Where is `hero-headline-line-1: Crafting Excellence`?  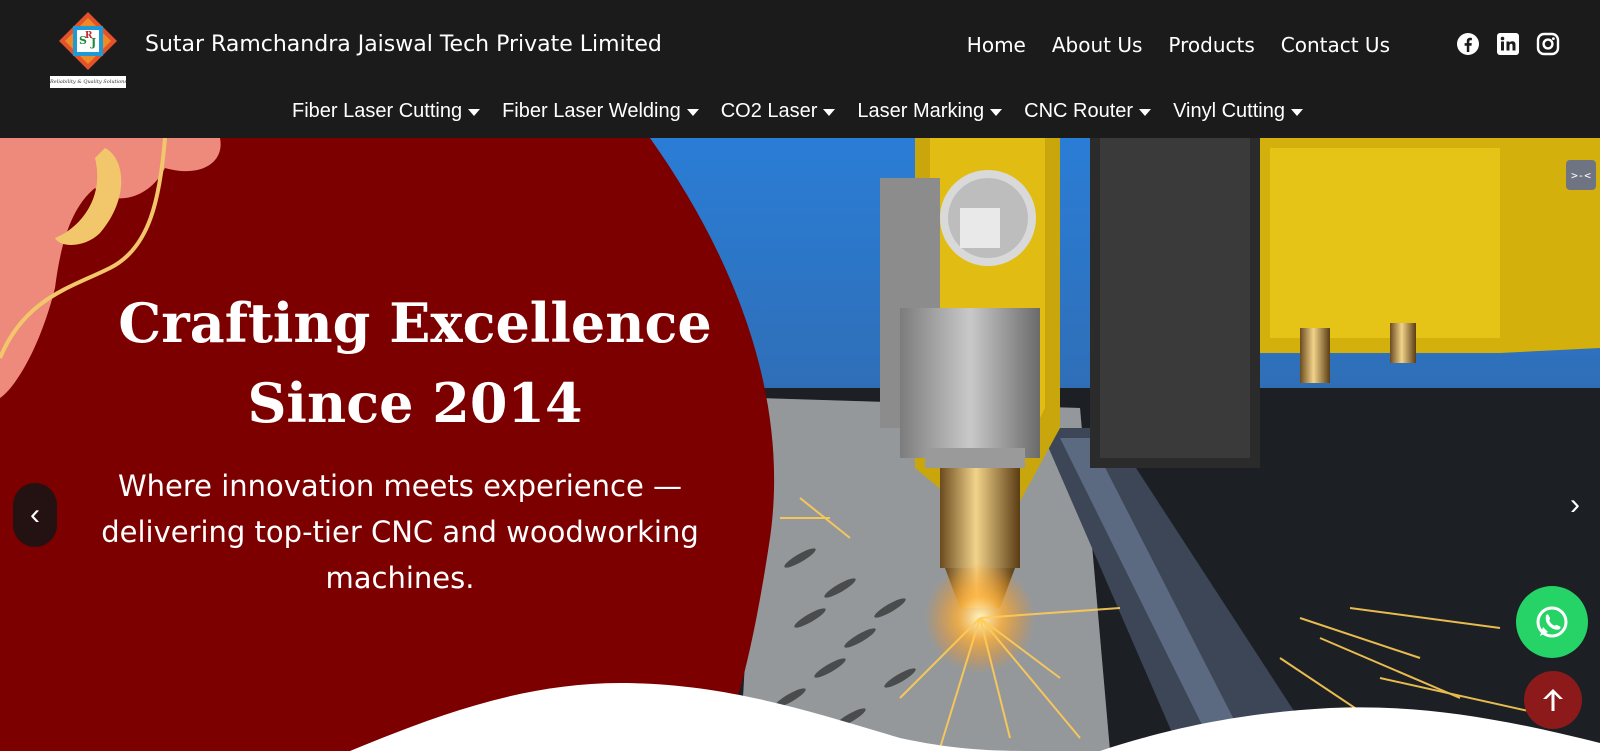
hero-headline-line-1: Crafting Excellence is located at coordinates (415, 323).